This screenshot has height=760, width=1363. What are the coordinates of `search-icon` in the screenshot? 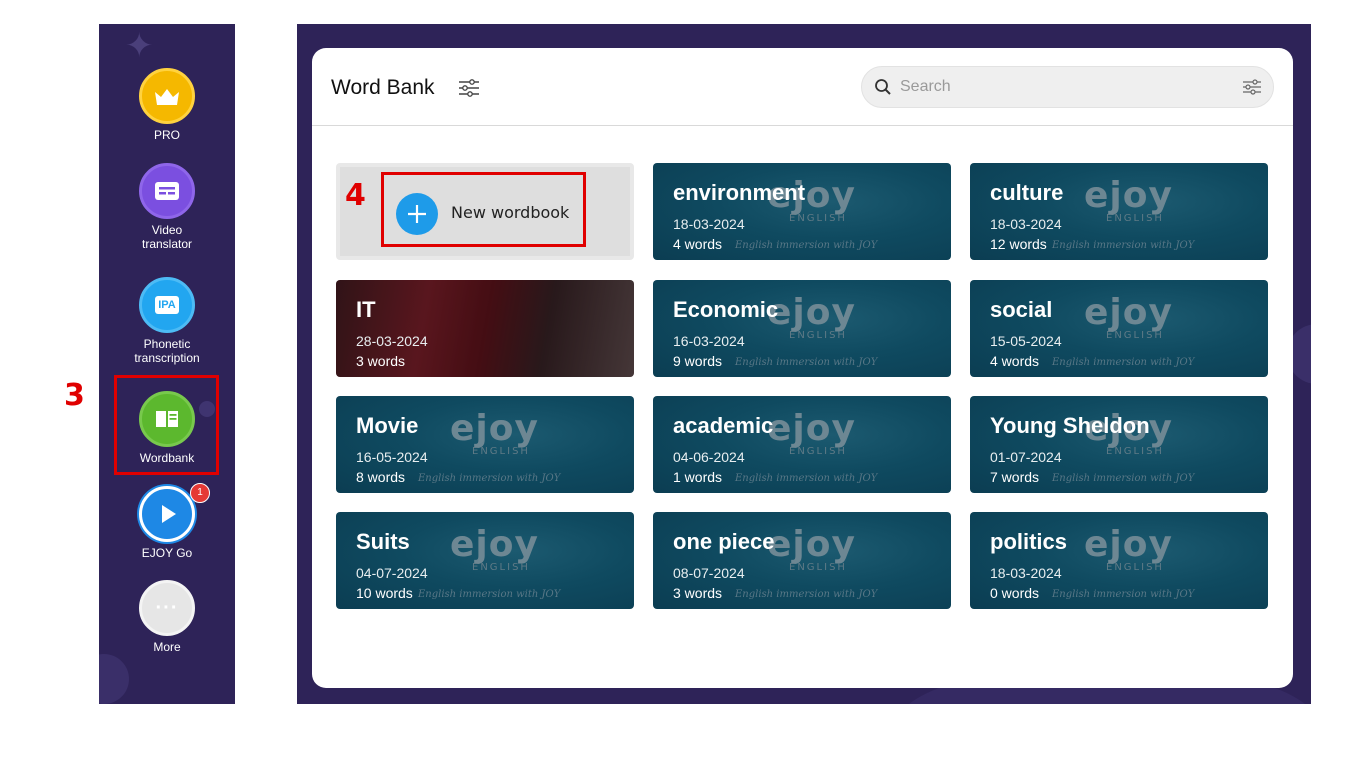 It's located at (883, 87).